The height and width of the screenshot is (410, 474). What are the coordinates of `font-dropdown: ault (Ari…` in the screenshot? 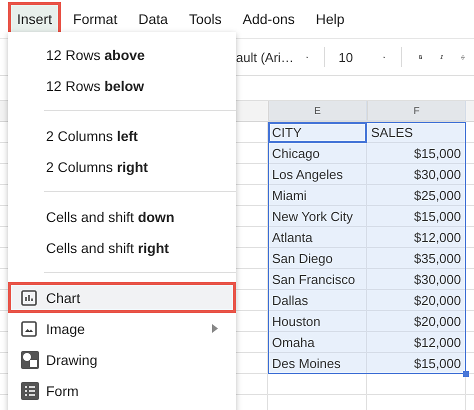 It's located at (265, 57).